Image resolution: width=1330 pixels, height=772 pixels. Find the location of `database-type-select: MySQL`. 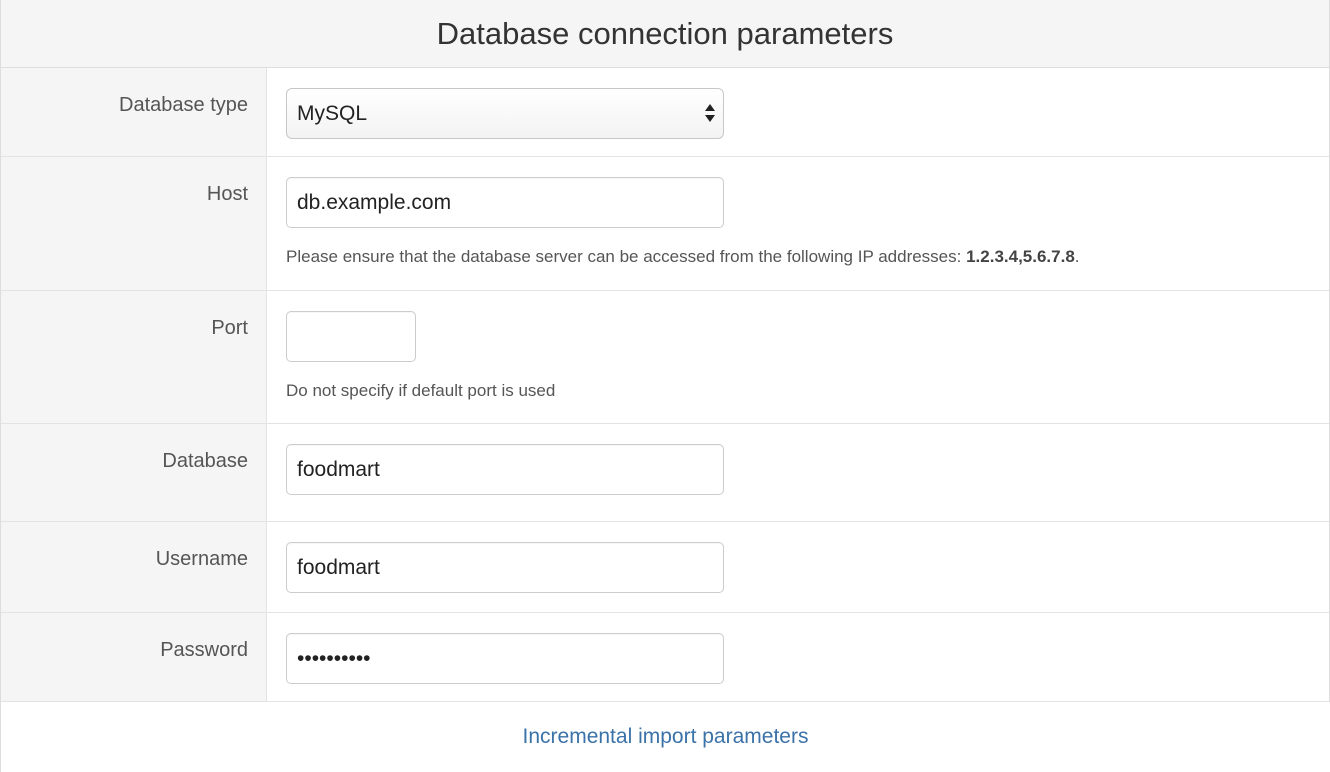

database-type-select: MySQL is located at coordinates (505, 113).